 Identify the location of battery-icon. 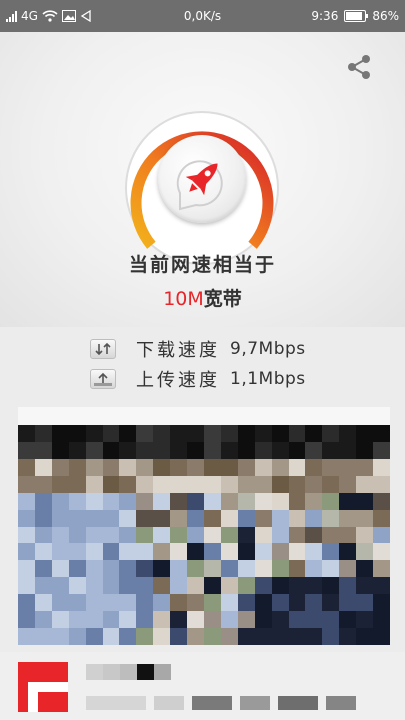
(356, 16).